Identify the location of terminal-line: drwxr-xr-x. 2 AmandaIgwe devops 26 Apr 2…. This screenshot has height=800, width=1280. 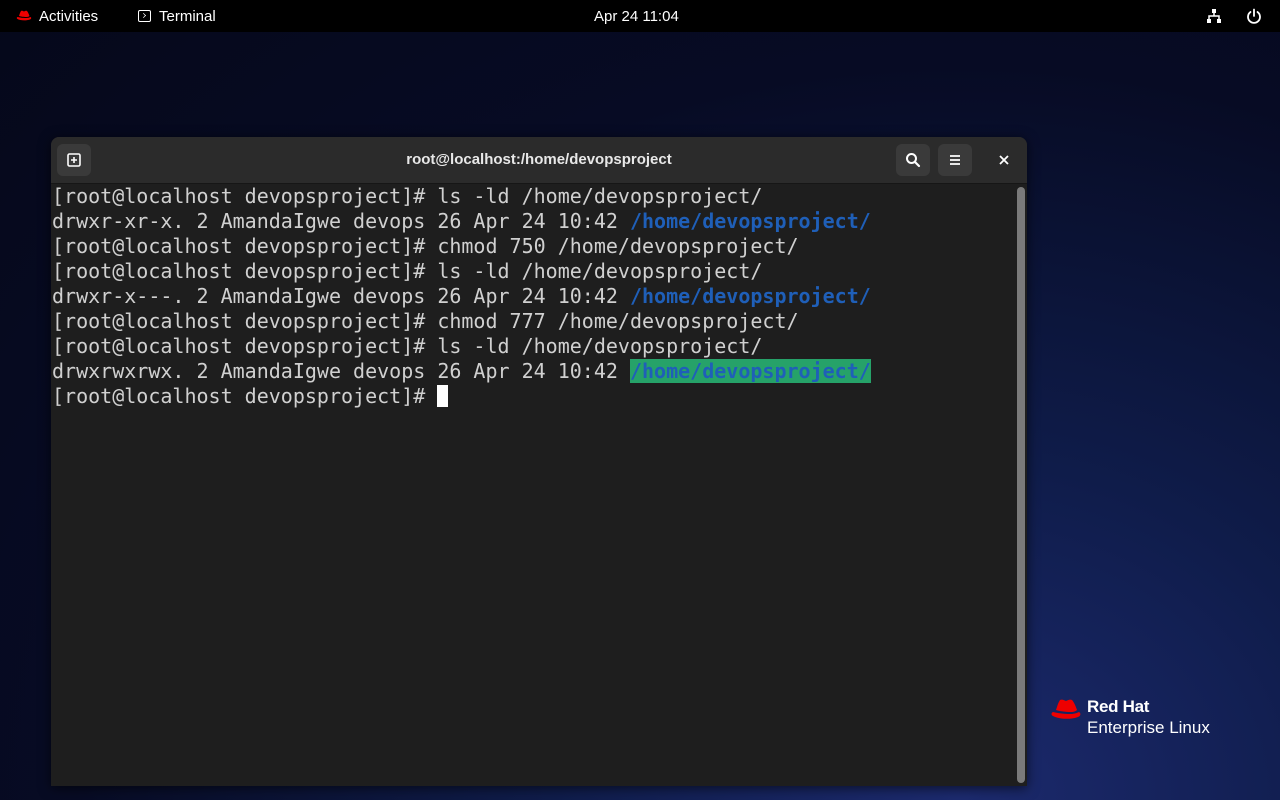
(532, 221).